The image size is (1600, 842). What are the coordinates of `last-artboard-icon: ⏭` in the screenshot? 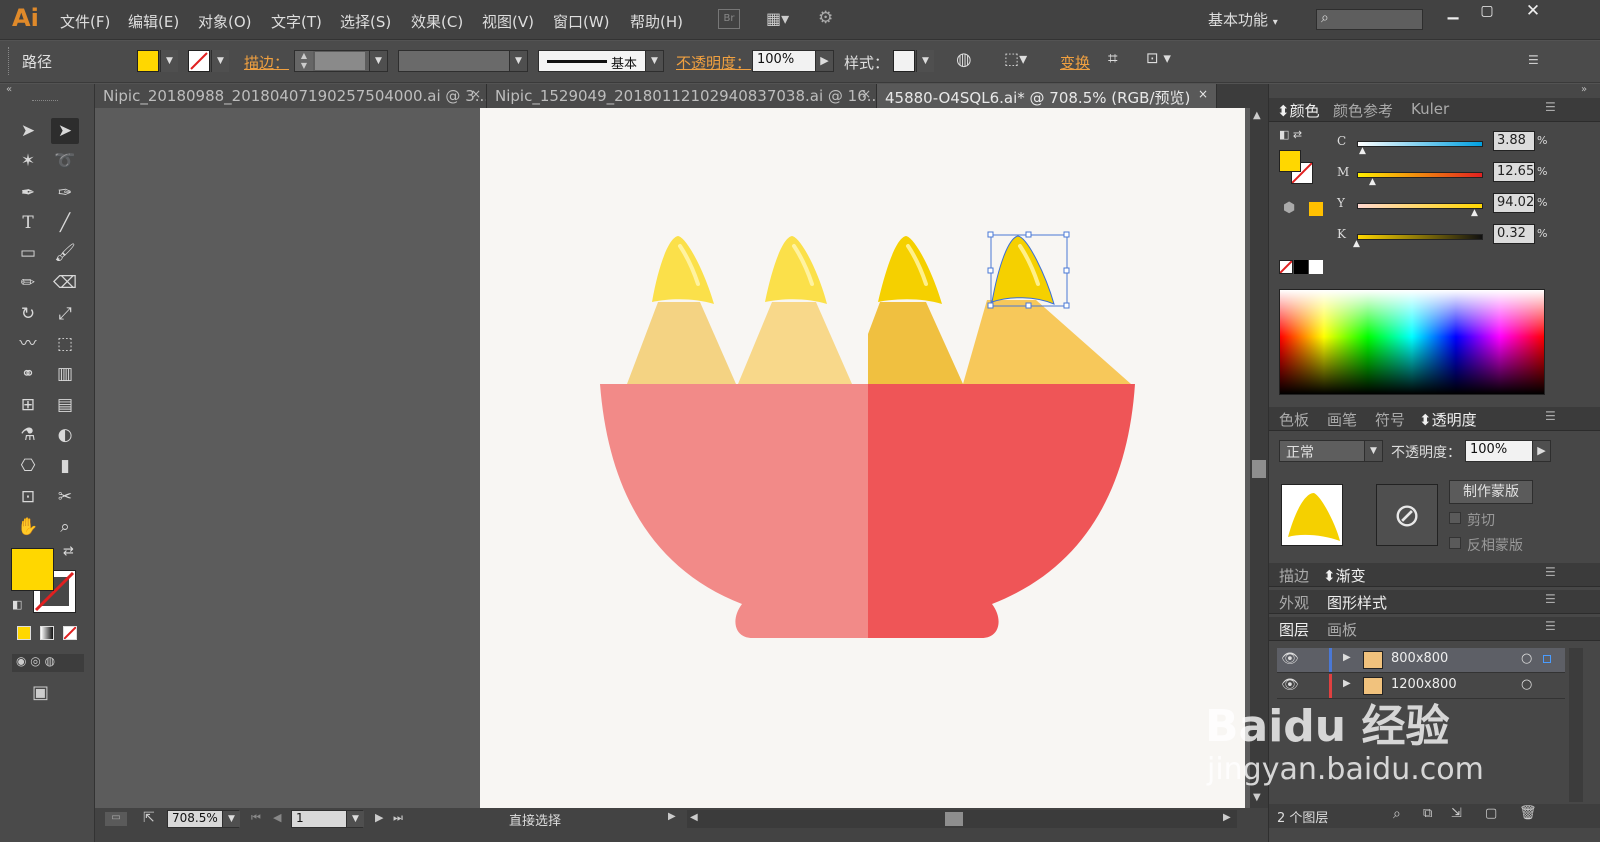 It's located at (398, 818).